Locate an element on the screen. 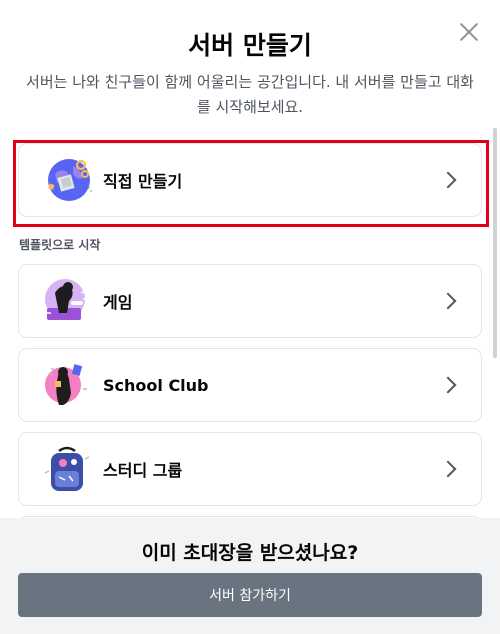 The image size is (500, 634). template-study-group-label: 스터디 그룹 is located at coordinates (143, 470).